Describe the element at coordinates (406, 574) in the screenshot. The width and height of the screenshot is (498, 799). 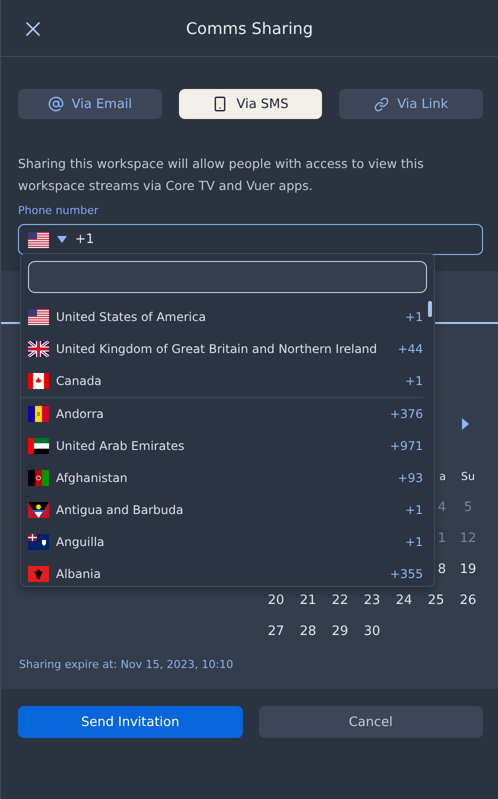
I see `dial-code: +355` at that location.